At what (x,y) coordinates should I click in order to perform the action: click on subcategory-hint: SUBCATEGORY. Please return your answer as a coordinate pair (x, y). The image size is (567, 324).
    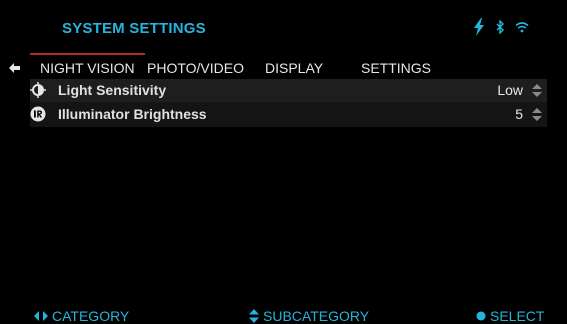
    Looking at the image, I should click on (309, 316).